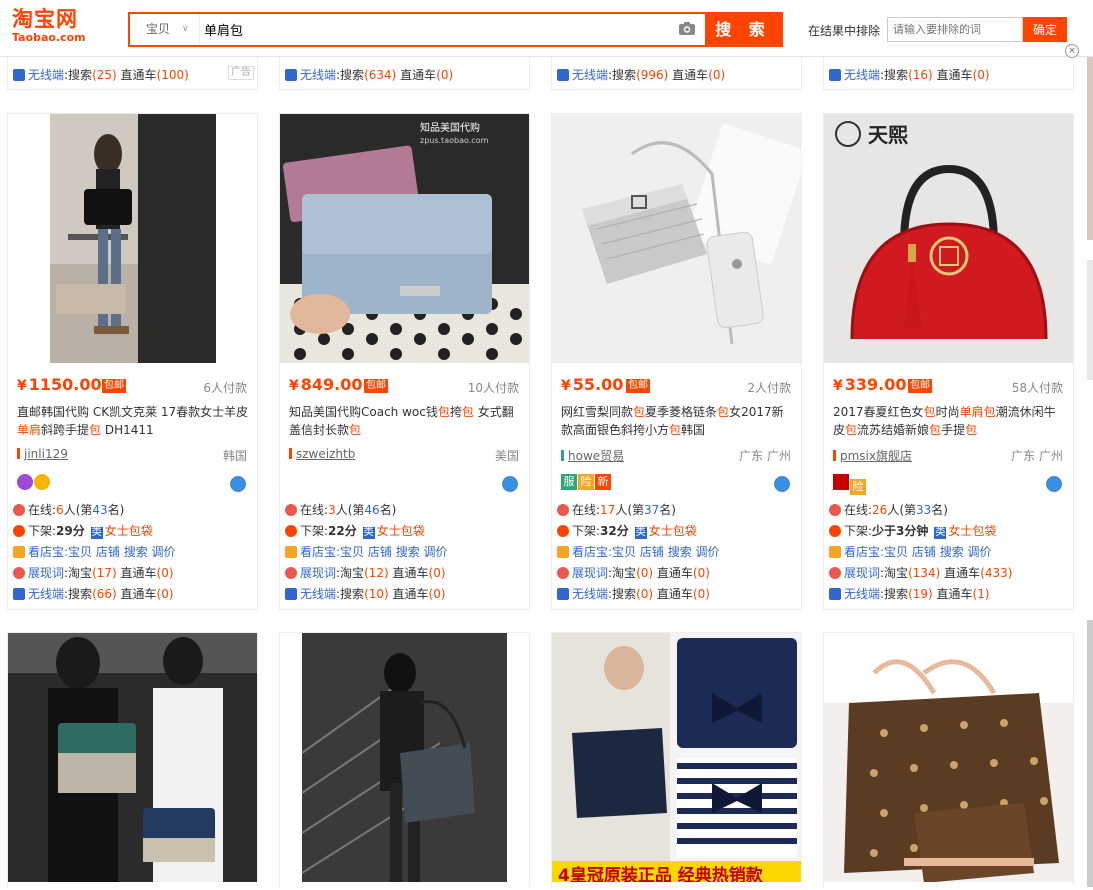  I want to click on shop-link: jinli129, so click(42, 454).